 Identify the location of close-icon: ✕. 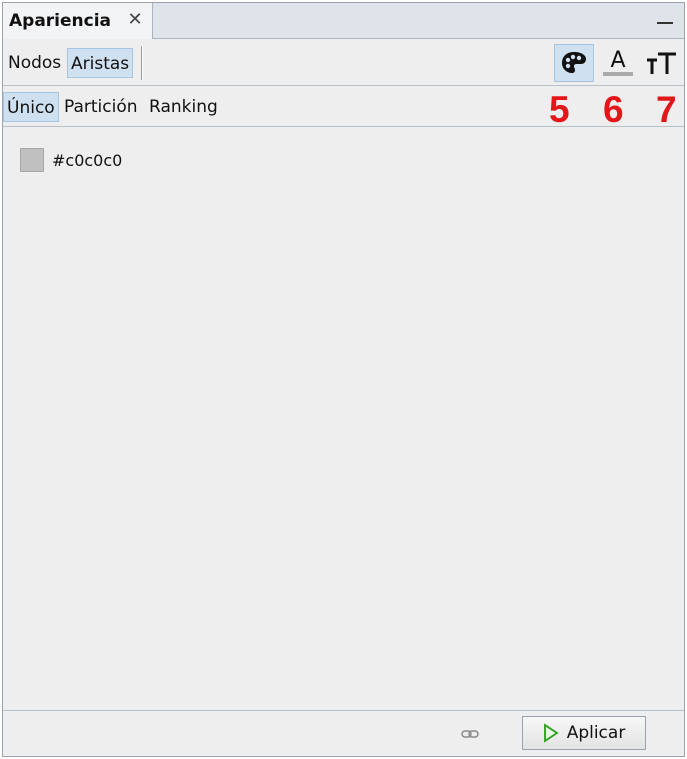
(135, 20).